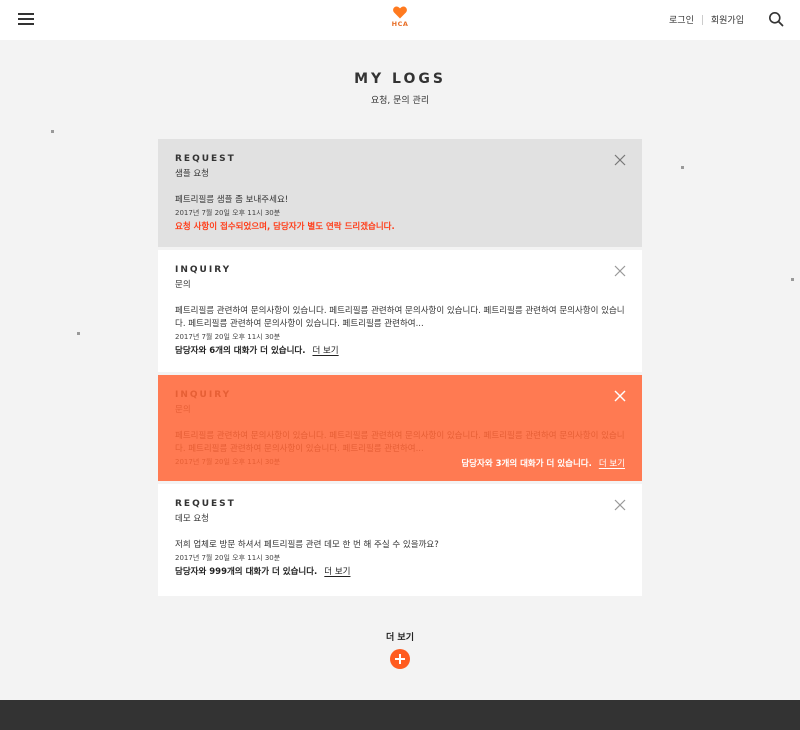 The width and height of the screenshot is (800, 730). What do you see at coordinates (240, 351) in the screenshot?
I see `conversation-count: 담당자와 6개의 대화가 더 있습니다.` at bounding box center [240, 351].